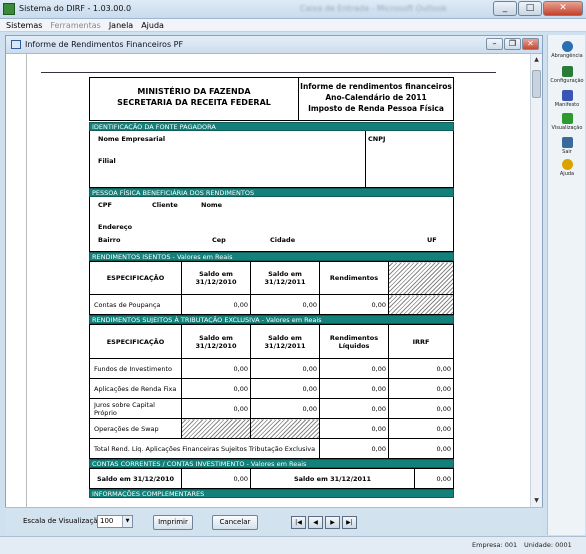 The width and height of the screenshot is (586, 554). What do you see at coordinates (512, 44) in the screenshot?
I see `report-restore-button: ❐` at bounding box center [512, 44].